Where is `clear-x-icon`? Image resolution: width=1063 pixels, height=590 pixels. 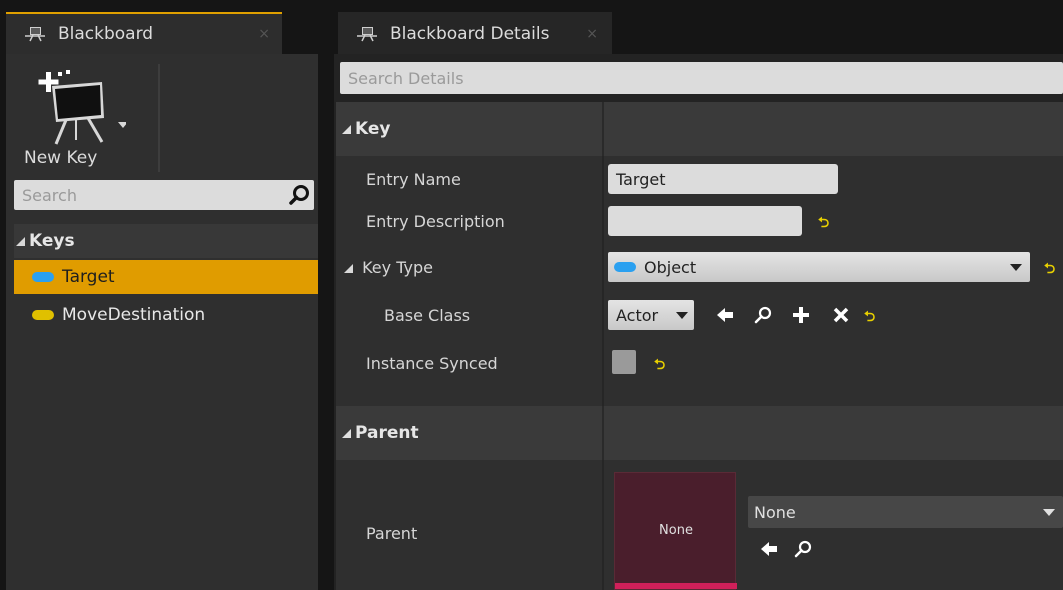
clear-x-icon is located at coordinates (841, 315).